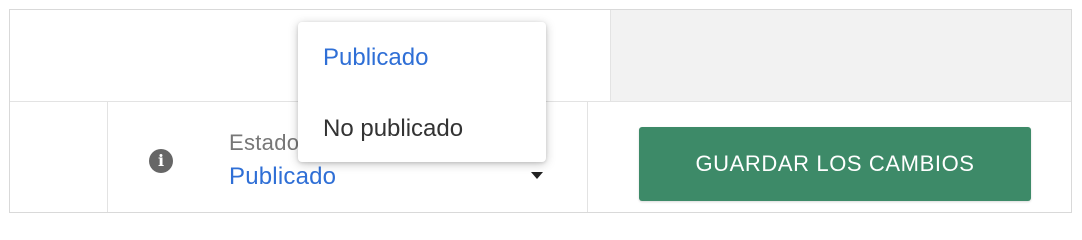  What do you see at coordinates (59, 157) in the screenshot?
I see `row-spacer-cell` at bounding box center [59, 157].